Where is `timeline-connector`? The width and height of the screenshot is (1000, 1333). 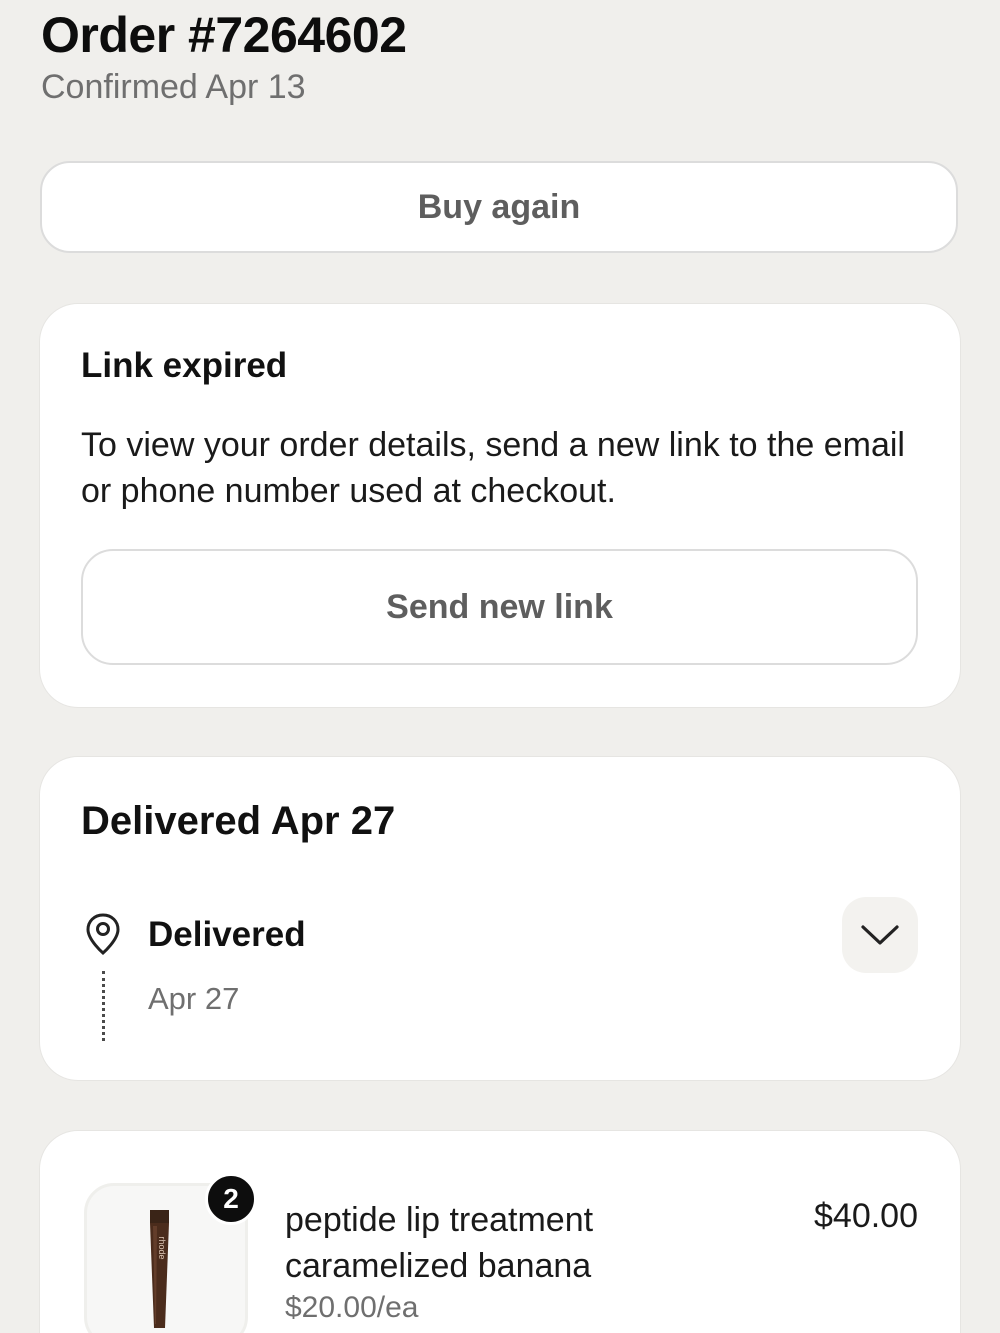 timeline-connector is located at coordinates (103, 1006).